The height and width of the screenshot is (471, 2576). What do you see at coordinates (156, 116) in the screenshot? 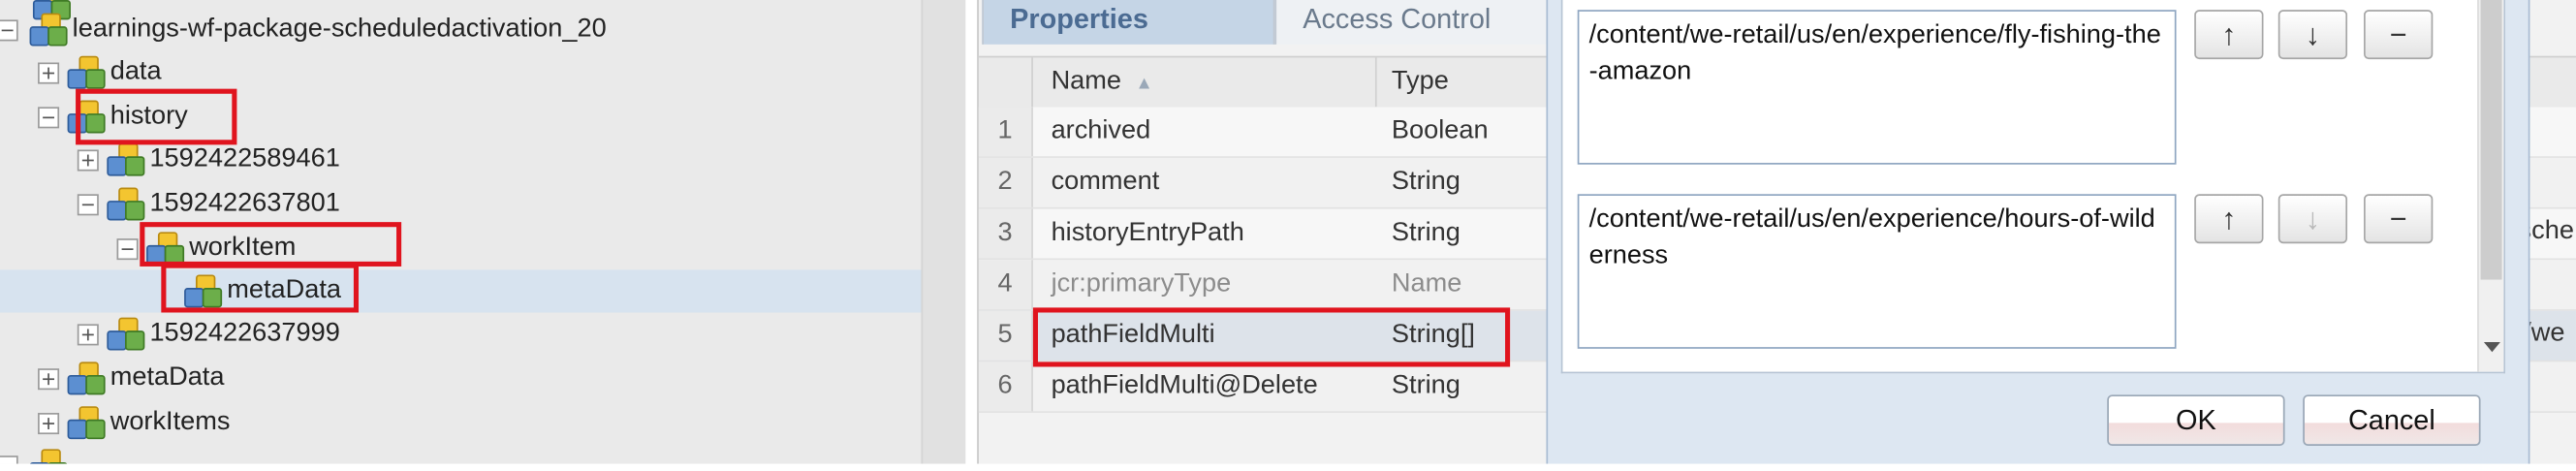
I see `highlight-box-history` at bounding box center [156, 116].